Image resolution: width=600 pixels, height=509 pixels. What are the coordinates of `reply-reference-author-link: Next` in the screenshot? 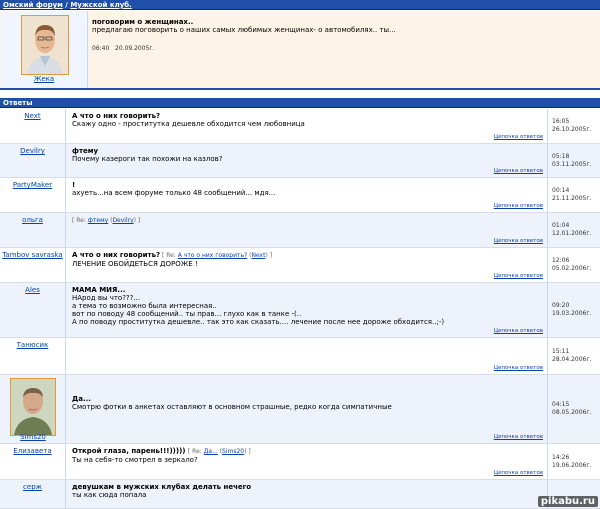 It's located at (258, 255).